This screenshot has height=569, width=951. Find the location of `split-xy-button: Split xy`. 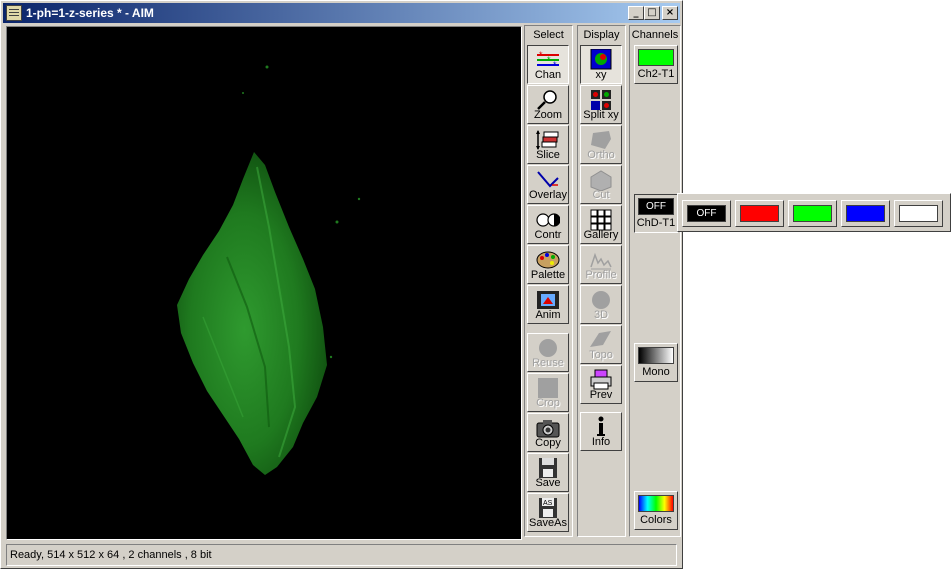

split-xy-button: Split xy is located at coordinates (601, 104).